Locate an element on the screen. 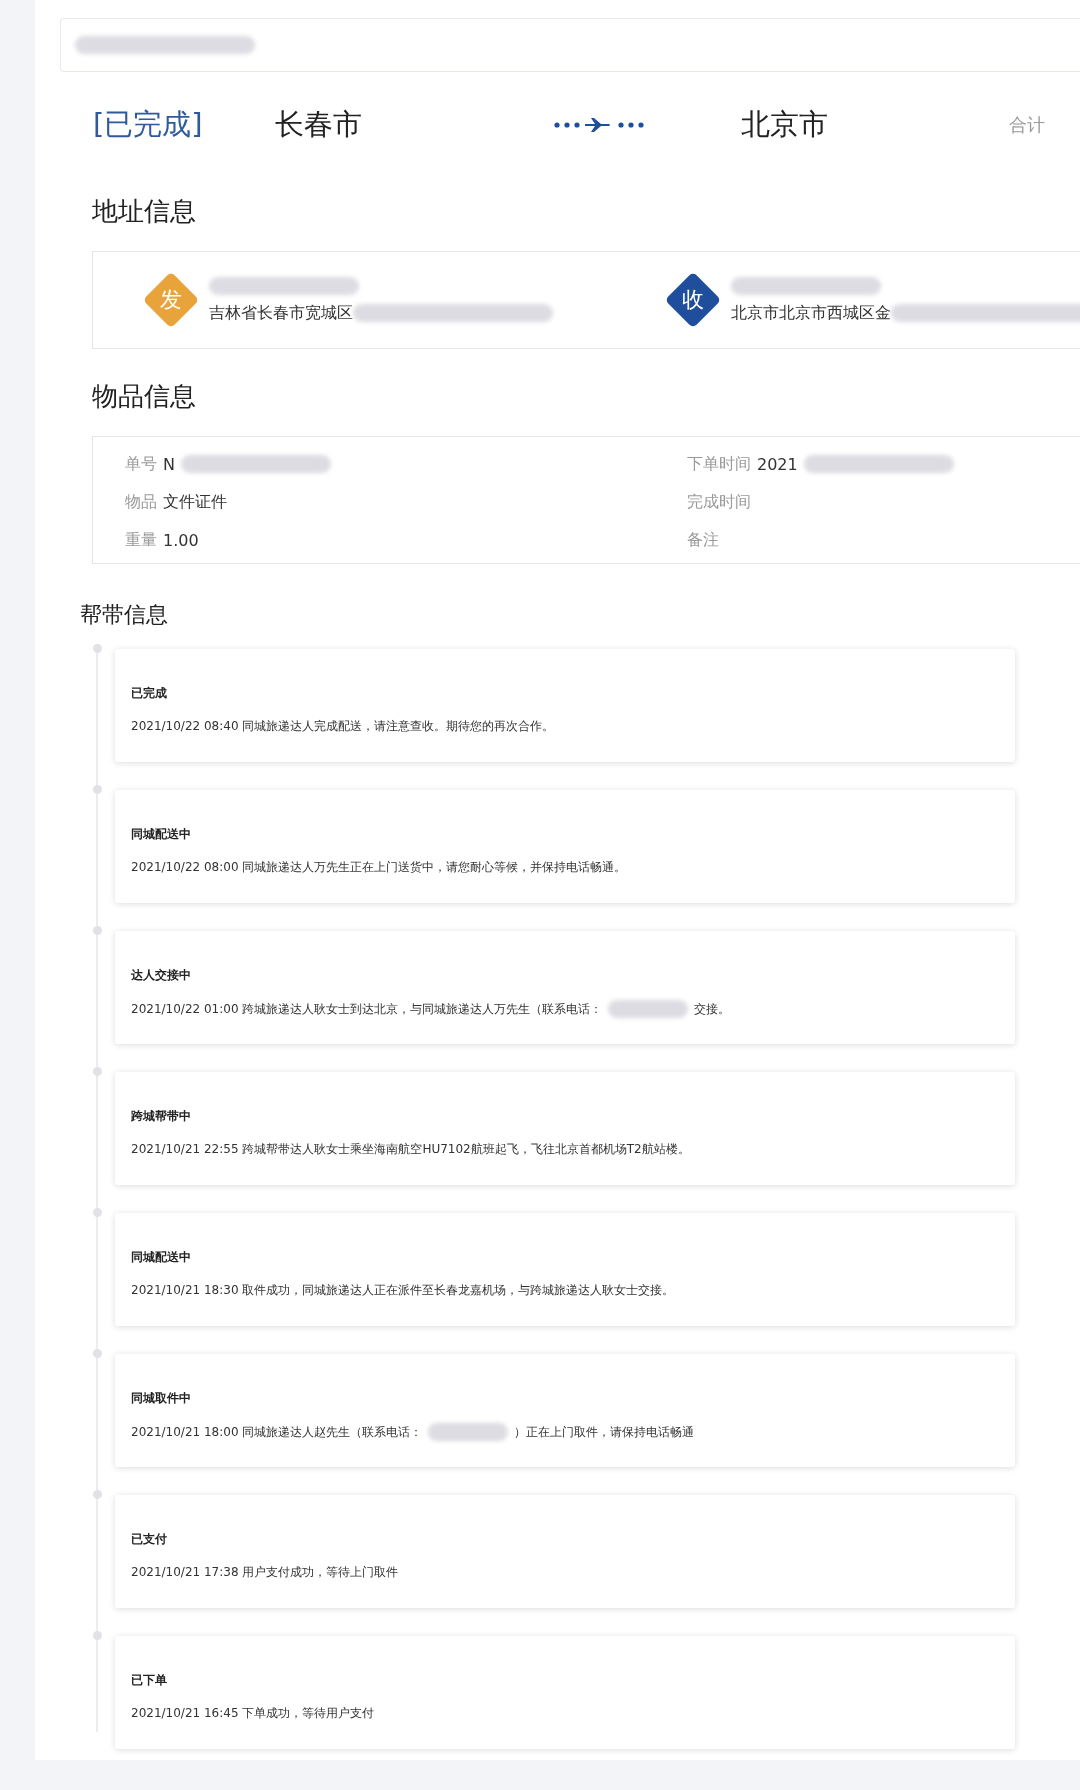 This screenshot has width=1080, height=1790. badge: 收 is located at coordinates (693, 300).